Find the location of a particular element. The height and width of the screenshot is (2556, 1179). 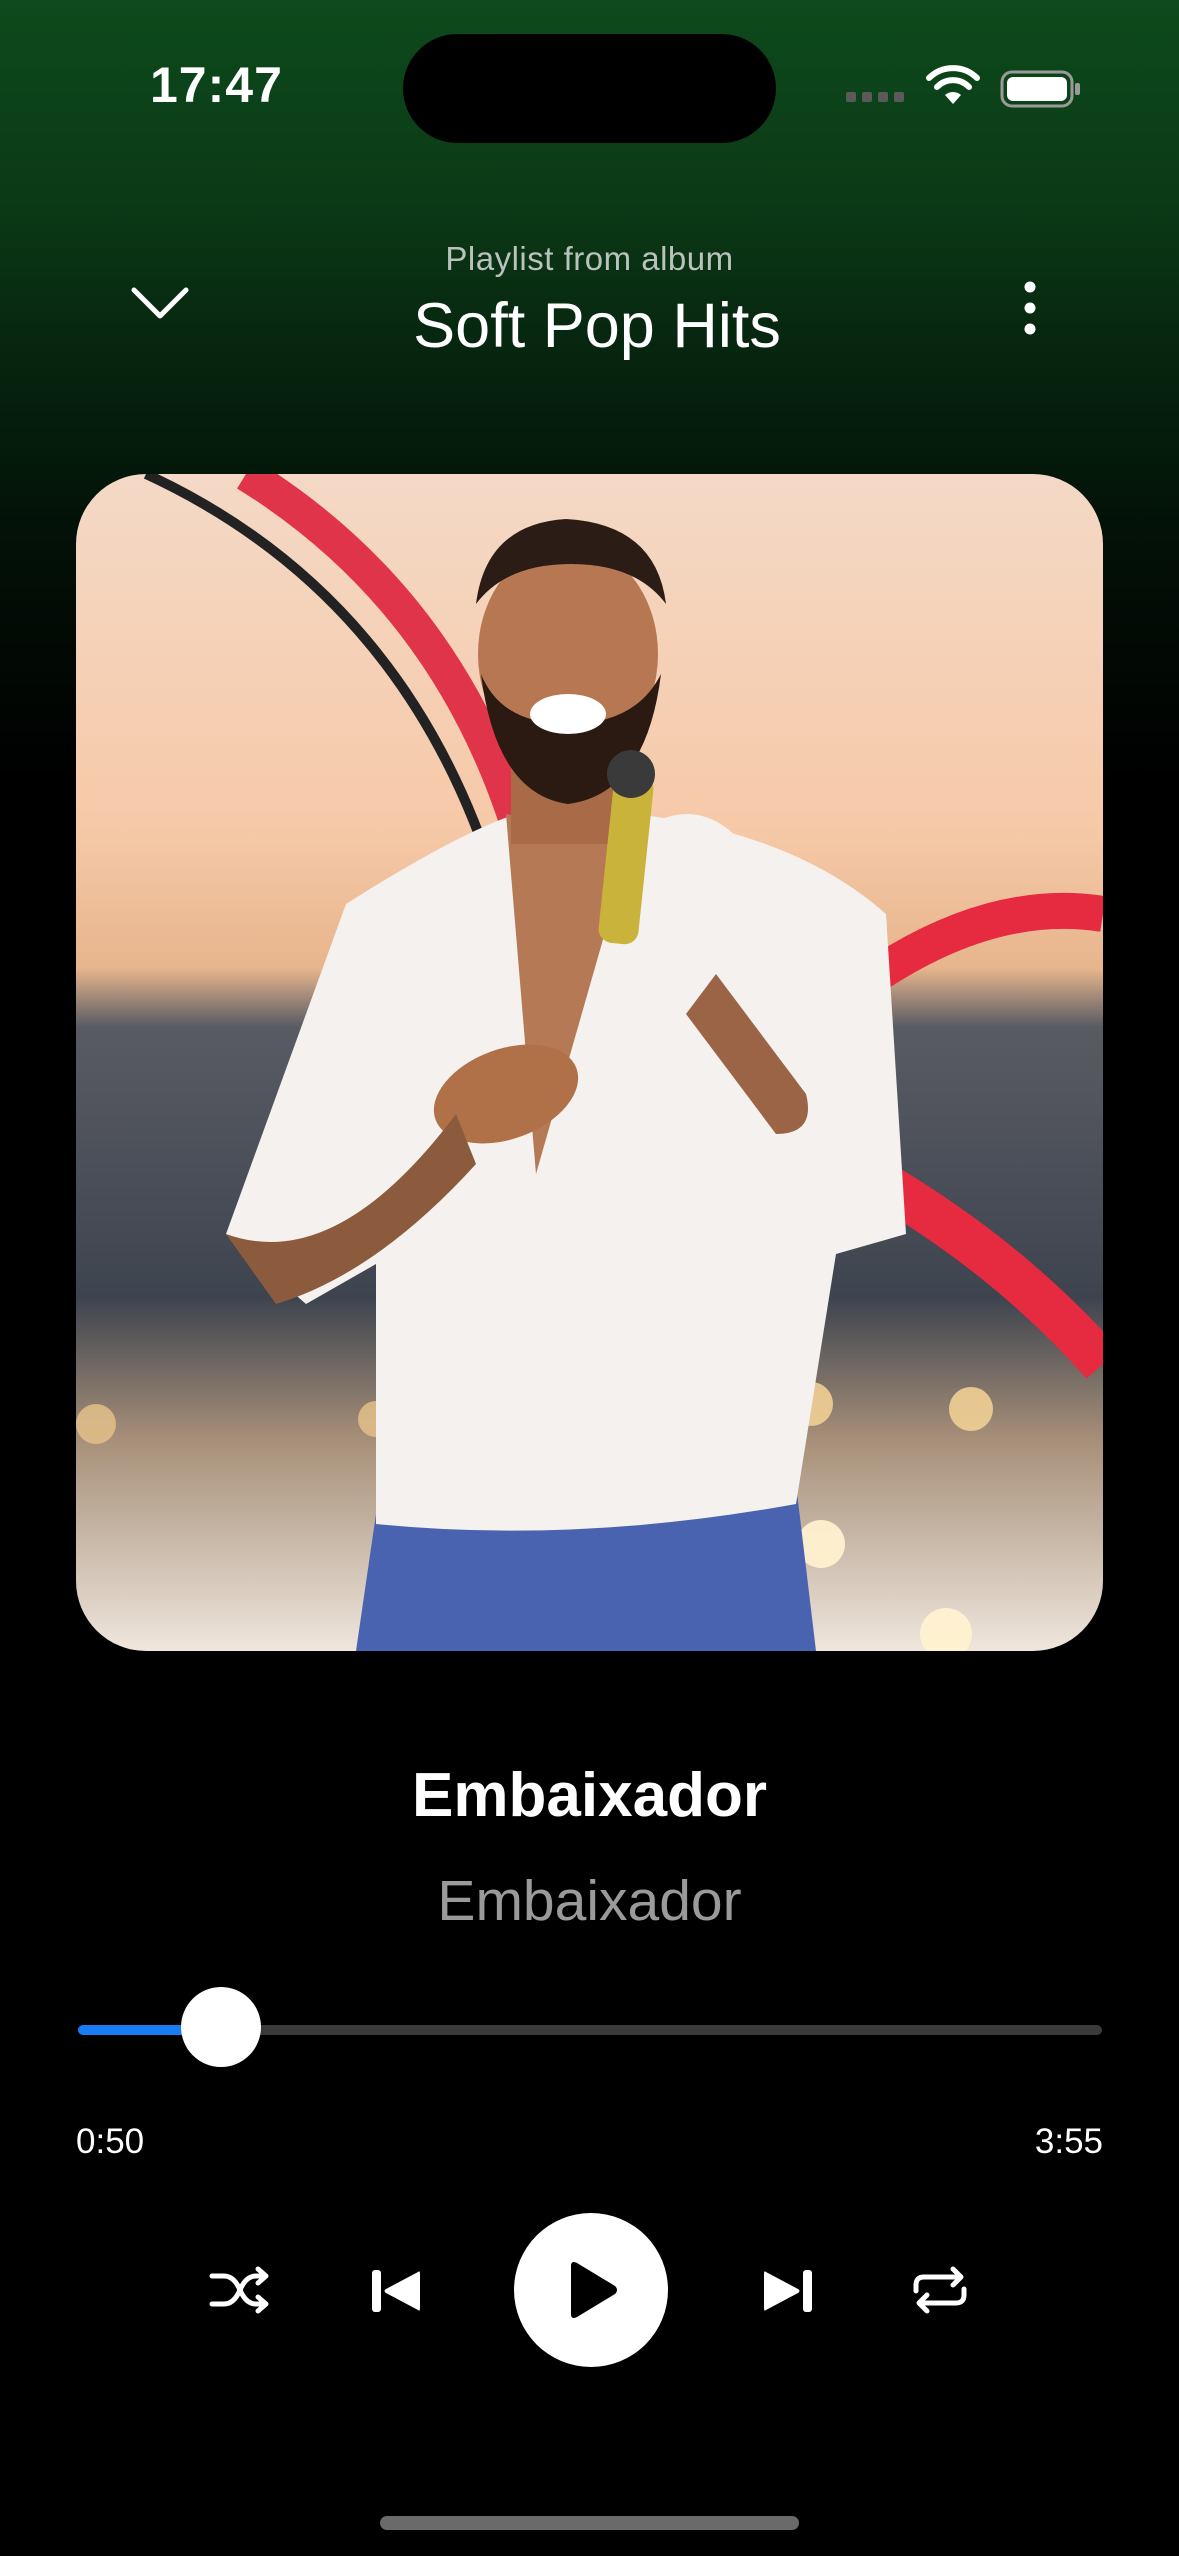

more-vertical-icon is located at coordinates (1030, 308).